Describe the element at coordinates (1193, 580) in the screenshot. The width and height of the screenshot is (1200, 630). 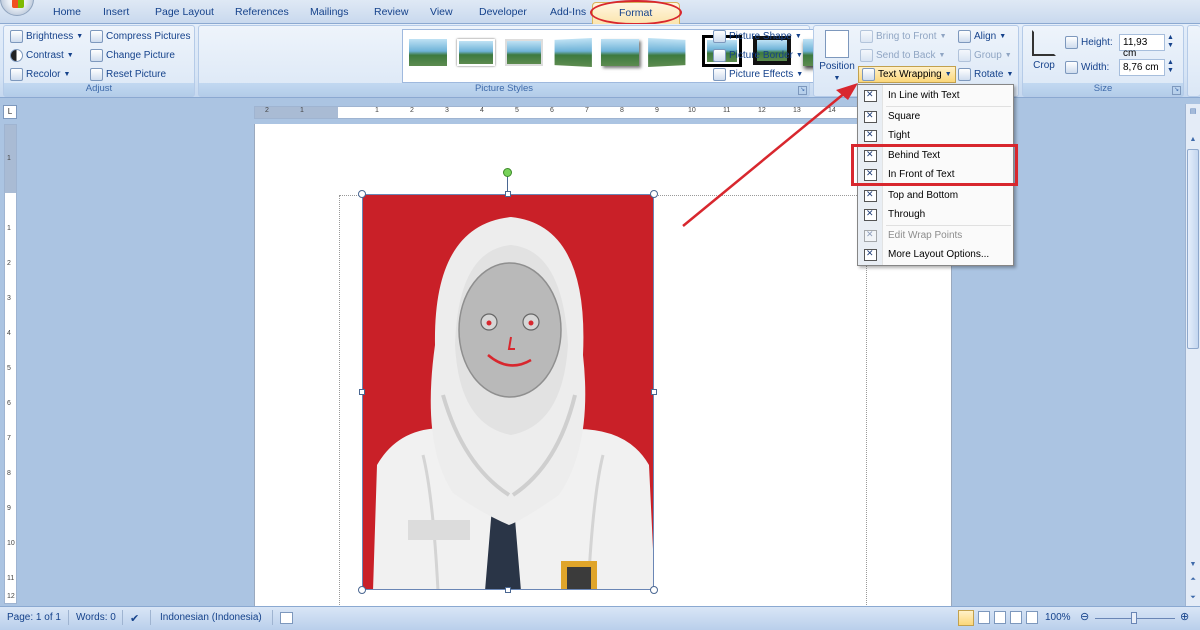
I see `previous-page-icon: ⏶` at that location.